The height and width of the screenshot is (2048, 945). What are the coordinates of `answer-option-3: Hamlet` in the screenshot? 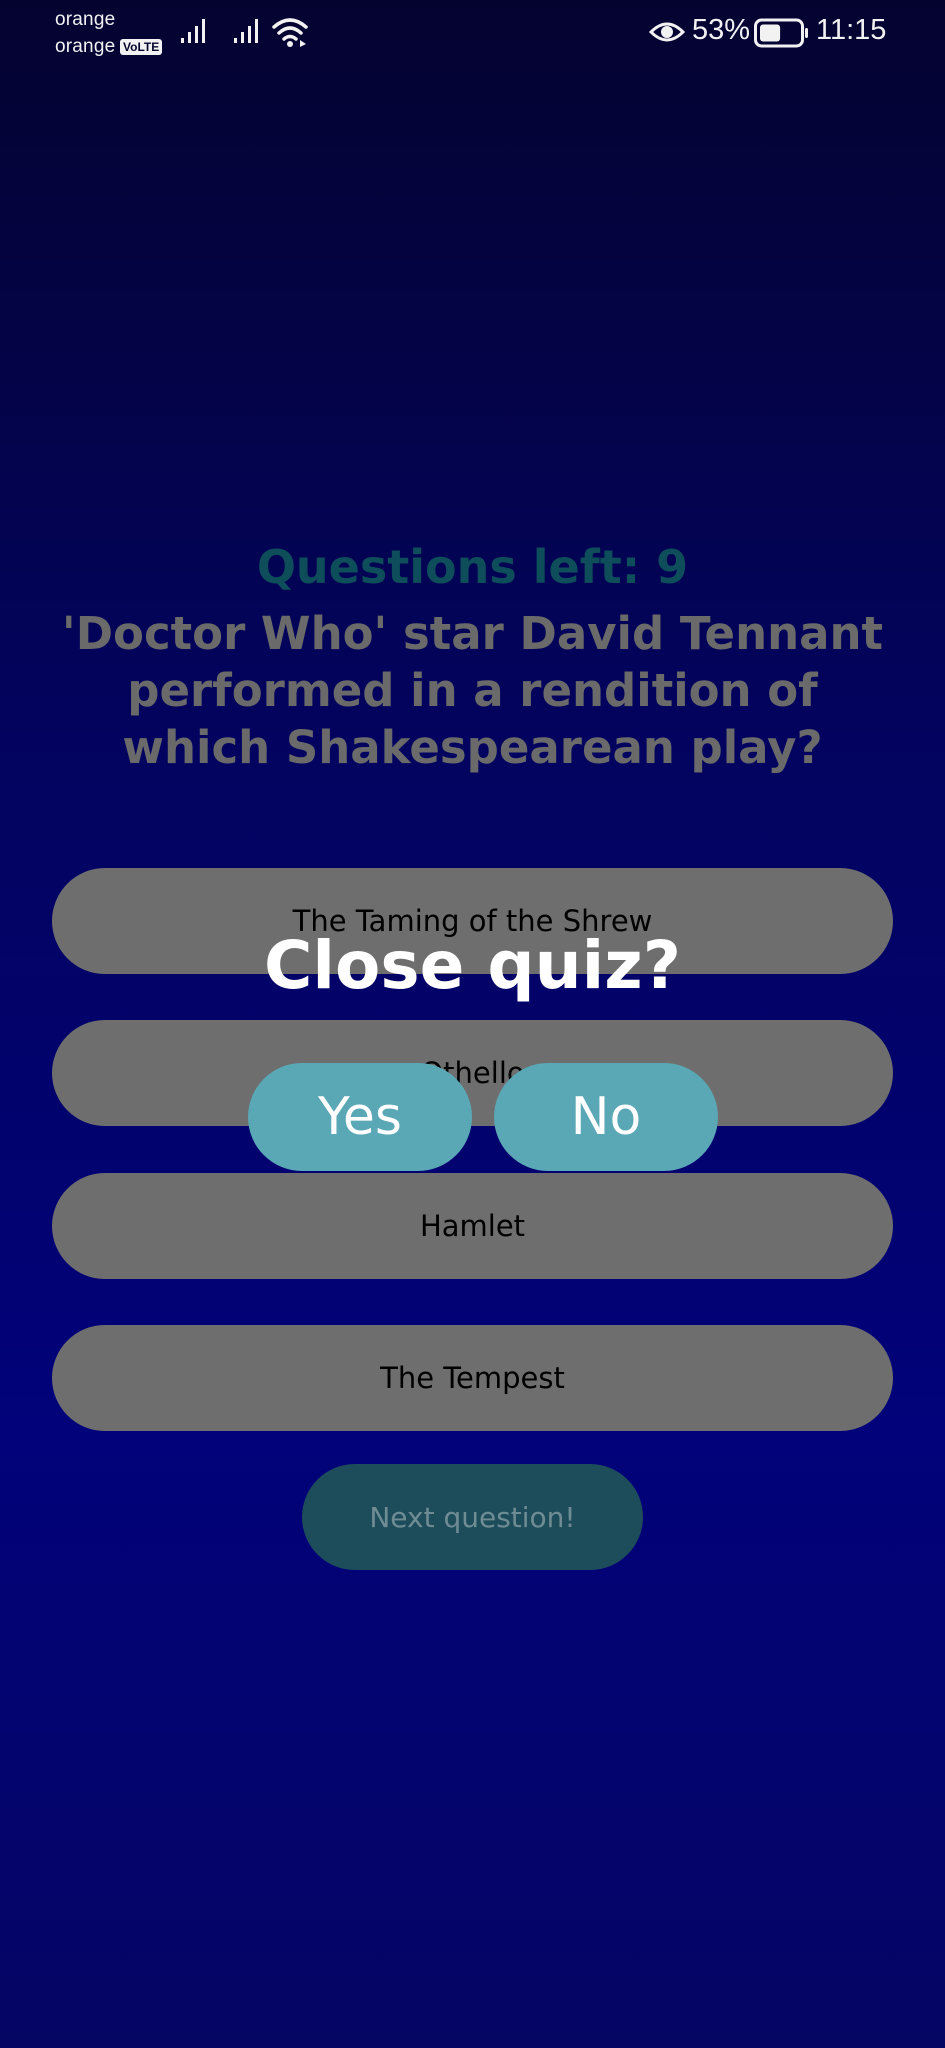 It's located at (472, 1226).